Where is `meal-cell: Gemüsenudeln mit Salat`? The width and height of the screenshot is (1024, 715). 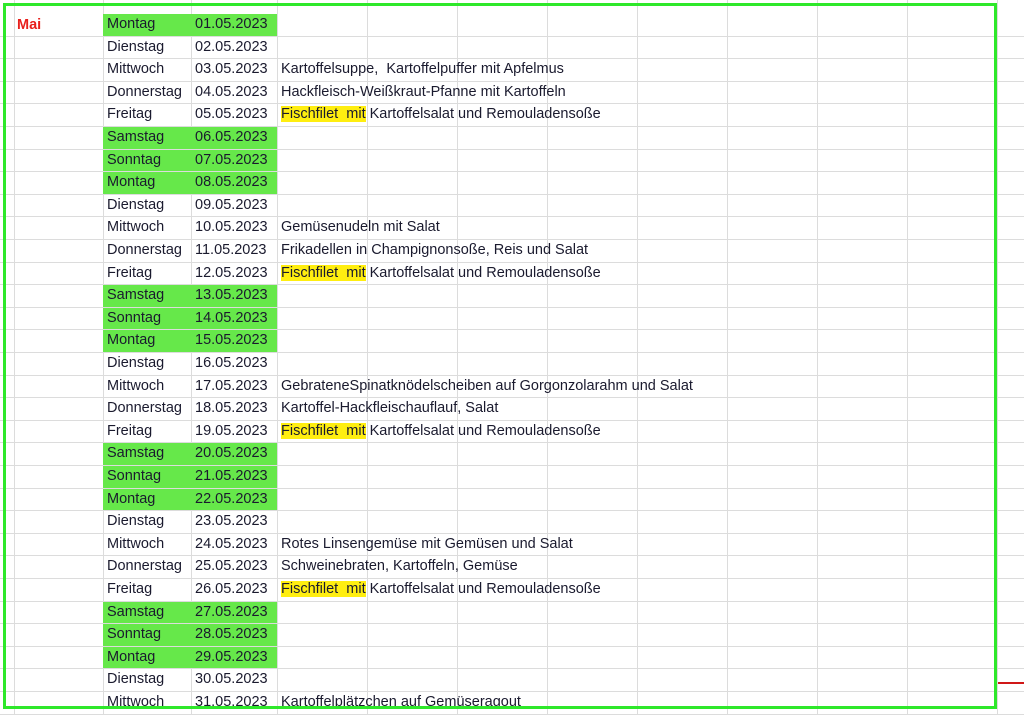 meal-cell: Gemüsenudeln mit Salat is located at coordinates (637, 228).